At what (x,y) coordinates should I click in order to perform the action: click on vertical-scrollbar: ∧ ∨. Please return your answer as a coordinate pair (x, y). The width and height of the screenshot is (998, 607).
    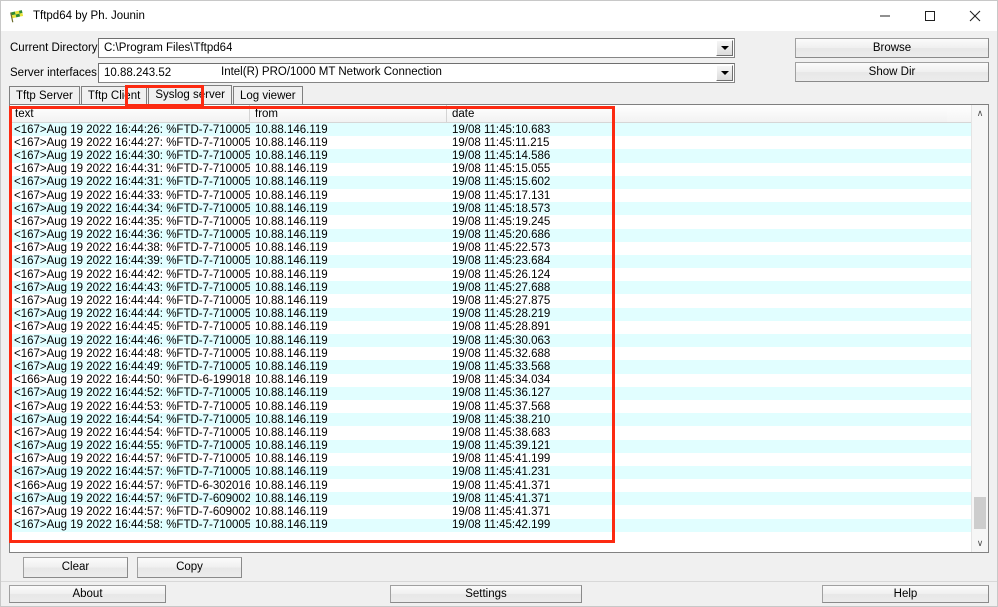
    Looking at the image, I should click on (979, 328).